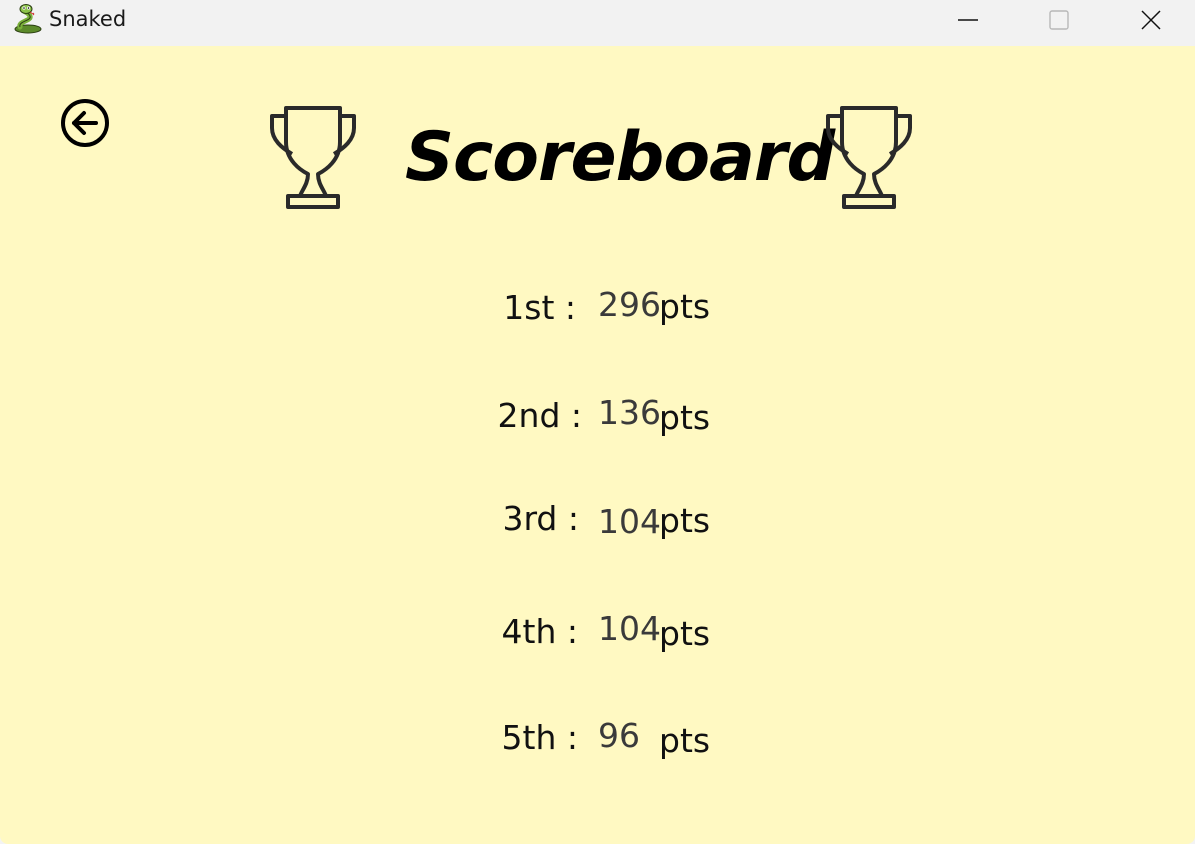  I want to click on close-button, so click(1150, 20).